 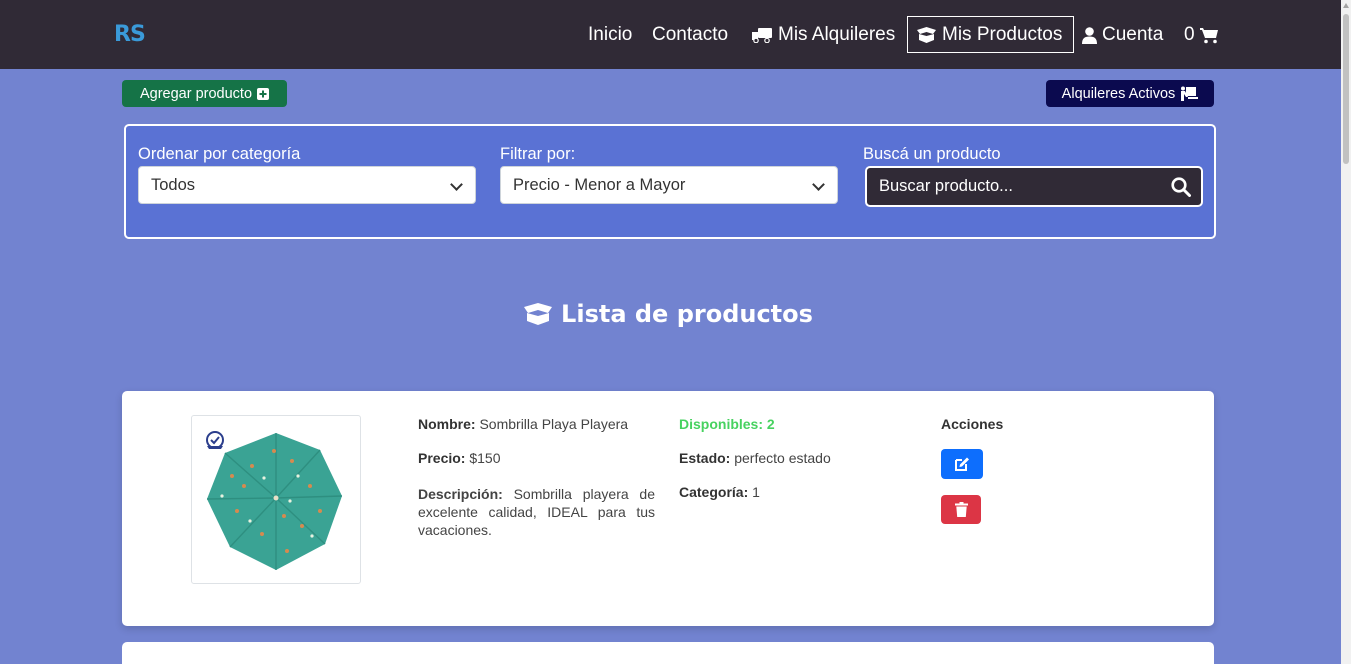 What do you see at coordinates (219, 154) in the screenshot?
I see `category-label: Ordenar por categoría` at bounding box center [219, 154].